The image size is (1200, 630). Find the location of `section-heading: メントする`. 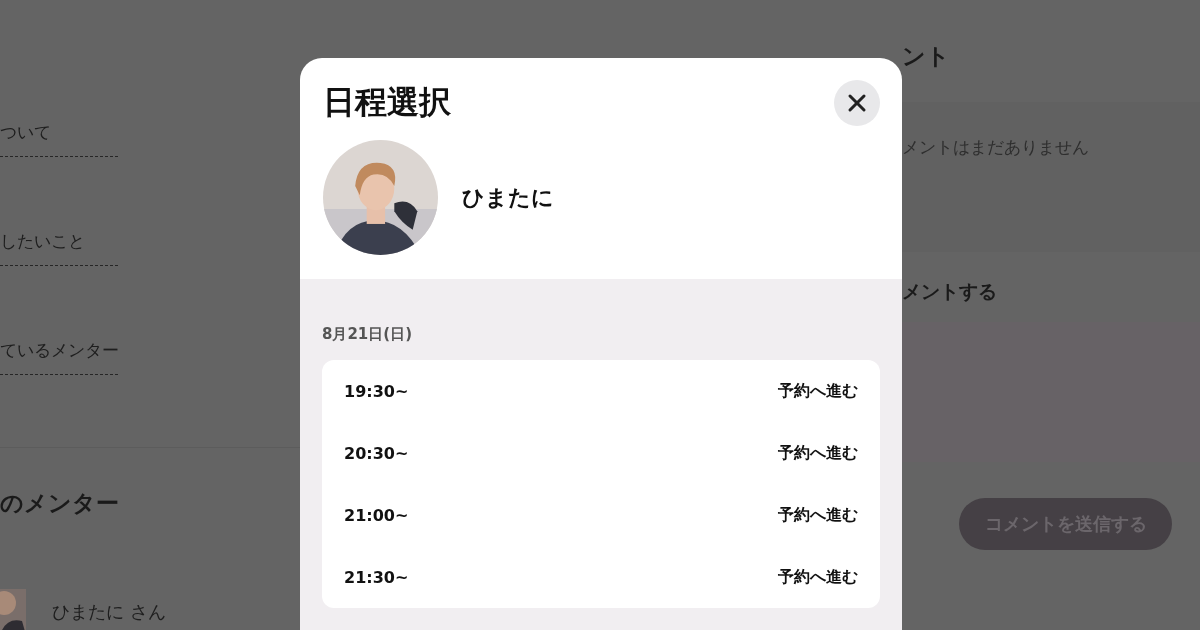

section-heading: メントする is located at coordinates (949, 291).